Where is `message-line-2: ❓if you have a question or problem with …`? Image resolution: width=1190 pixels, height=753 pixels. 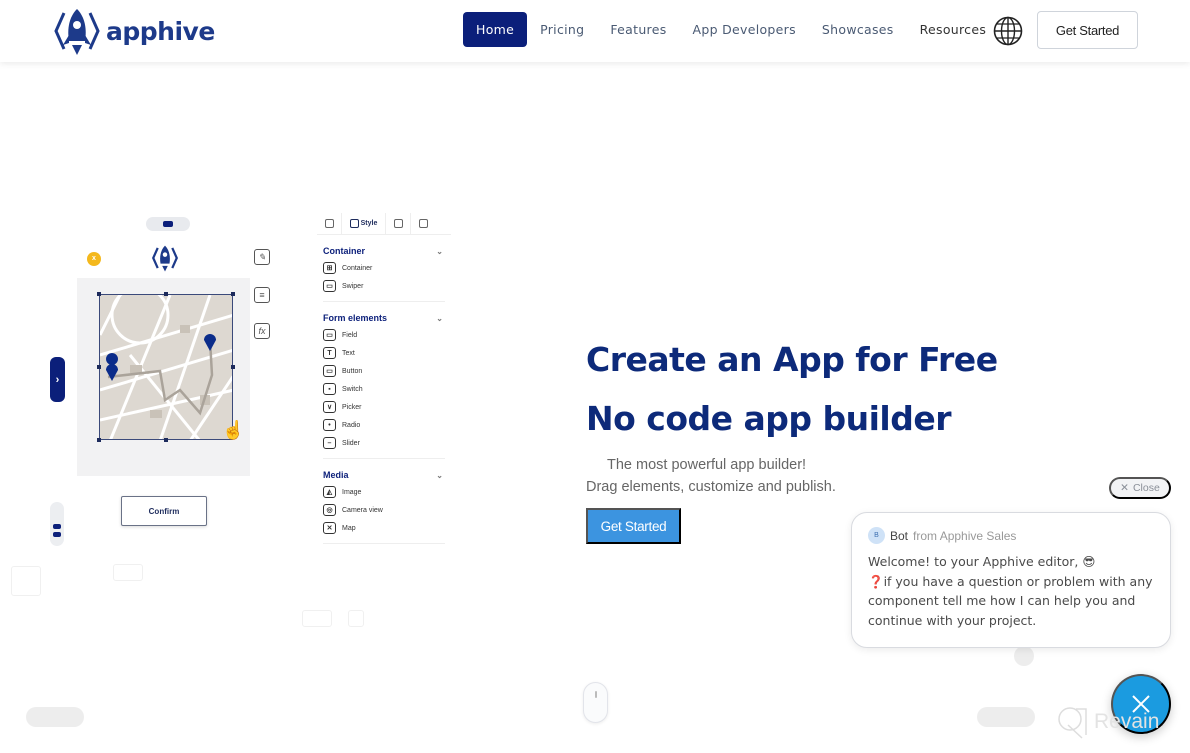
message-line-2: ❓if you have a question or problem with … is located at coordinates (1010, 600).